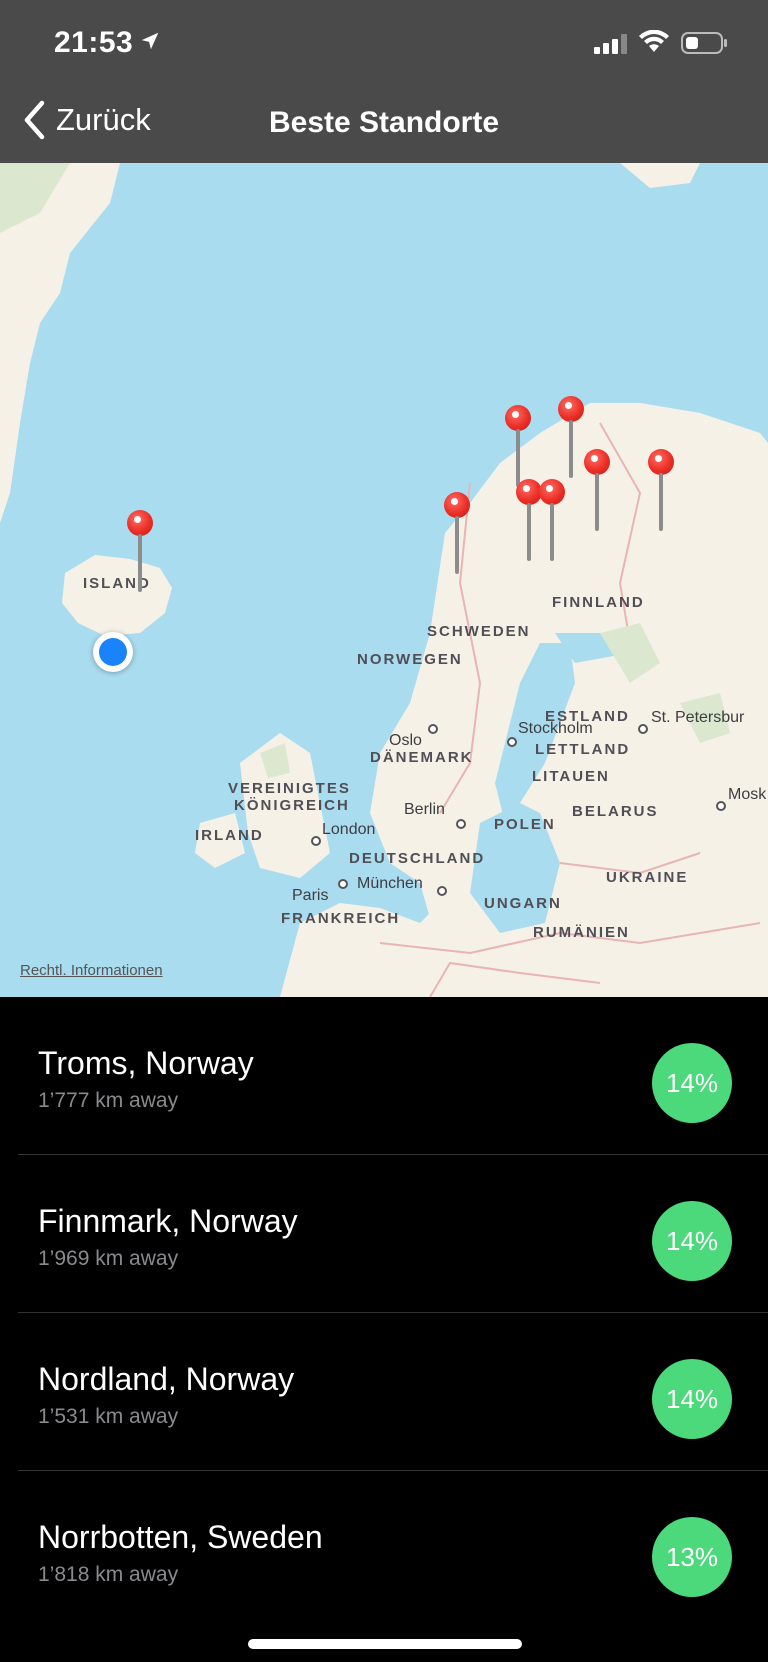 This screenshot has height=1662, width=768. Describe the element at coordinates (461, 824) in the screenshot. I see `city-dot-berlin` at that location.